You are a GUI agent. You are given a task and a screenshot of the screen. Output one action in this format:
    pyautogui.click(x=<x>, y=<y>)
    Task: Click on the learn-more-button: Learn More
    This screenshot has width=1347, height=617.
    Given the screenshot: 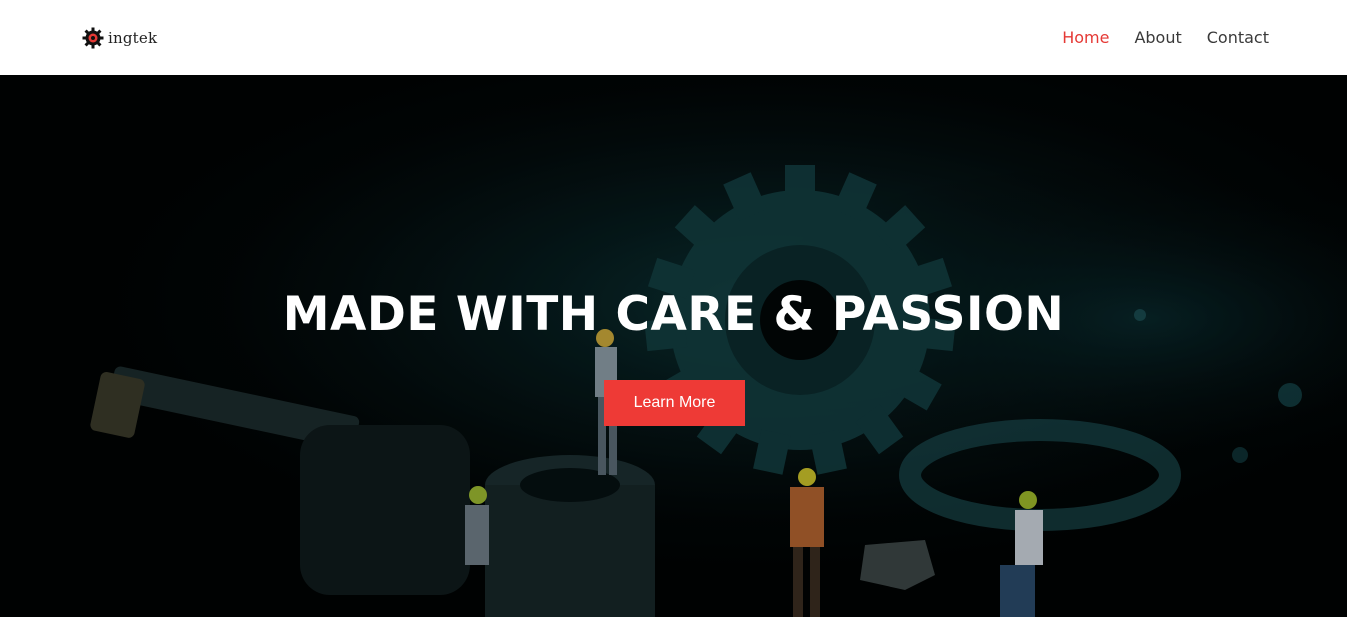 What is the action you would take?
    pyautogui.click(x=674, y=403)
    